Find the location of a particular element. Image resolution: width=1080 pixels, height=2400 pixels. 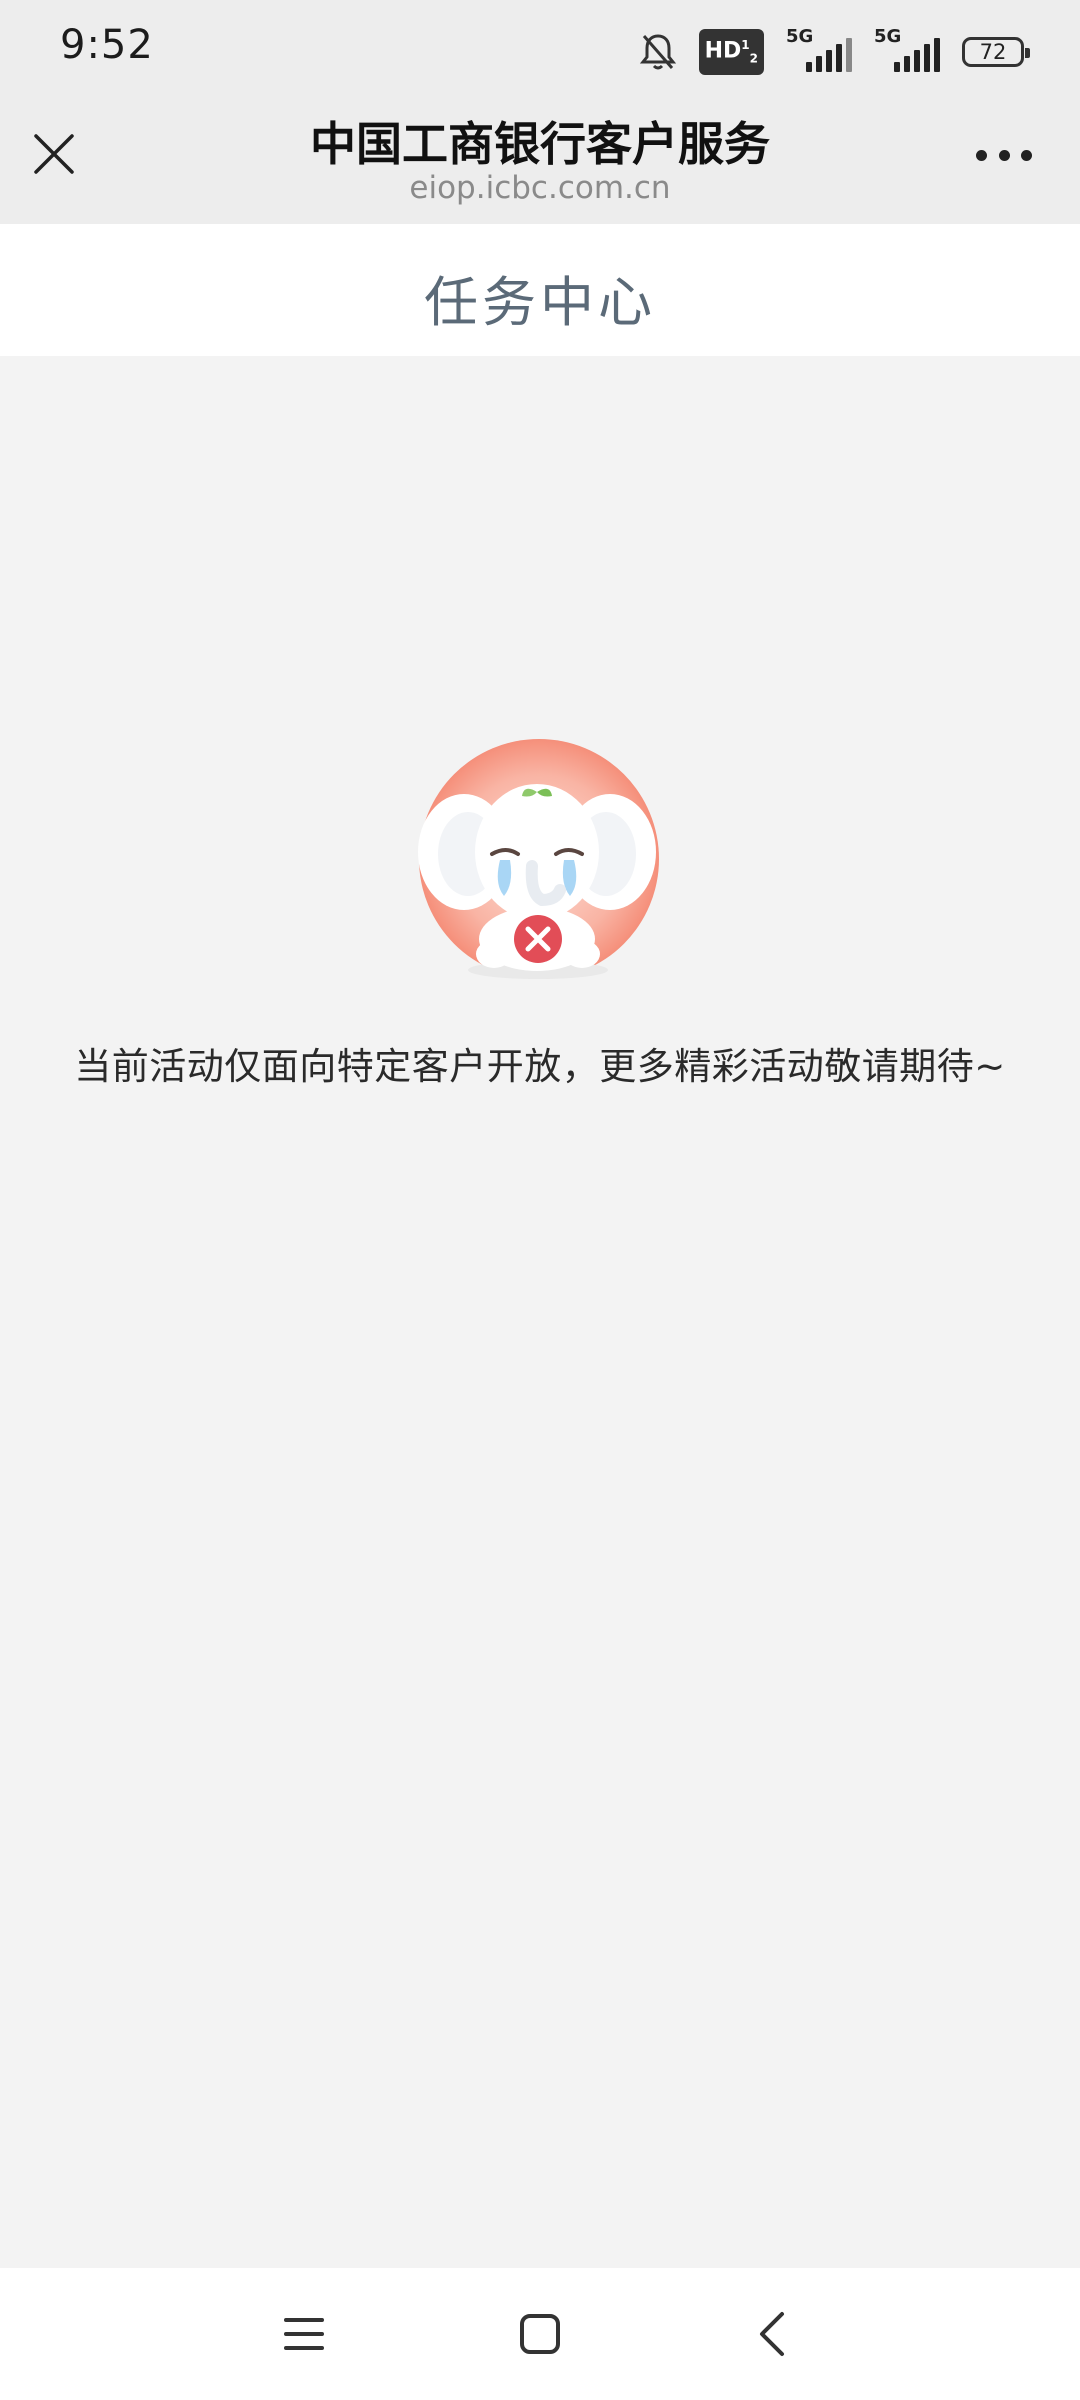

hd-icon: HD12 is located at coordinates (731, 52).